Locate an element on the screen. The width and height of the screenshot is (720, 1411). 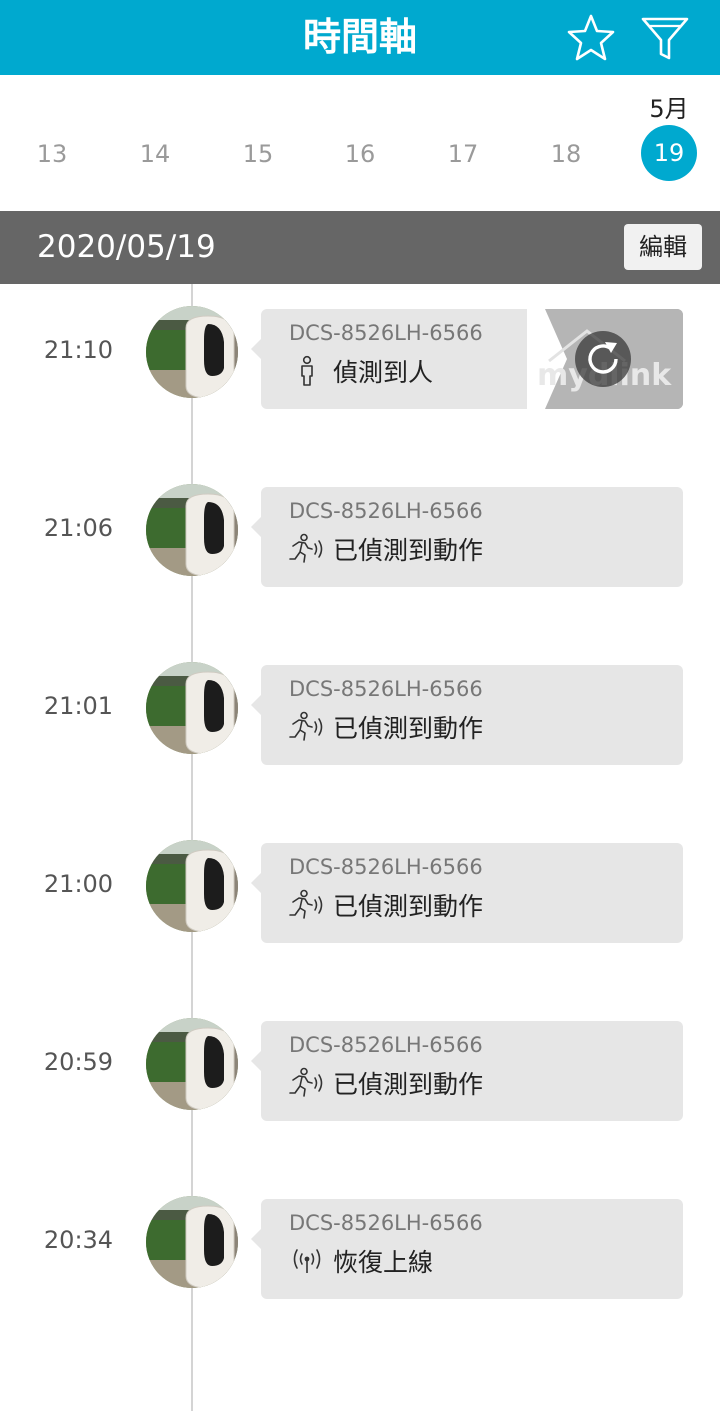
timeline-event: 20:59 DCS-8526LH-6566 已偵測到動作 is located at coordinates (360, 1073).